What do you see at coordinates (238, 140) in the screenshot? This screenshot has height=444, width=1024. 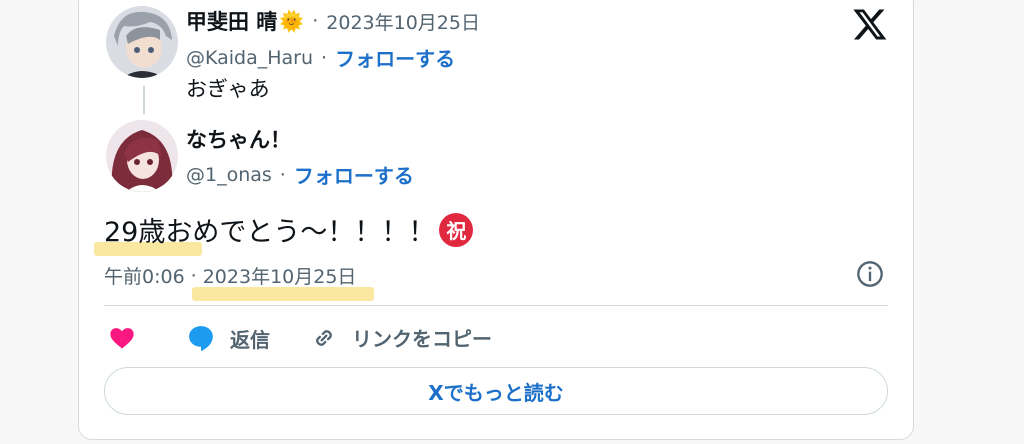 I see `tweet-display-name: なちゃん！` at bounding box center [238, 140].